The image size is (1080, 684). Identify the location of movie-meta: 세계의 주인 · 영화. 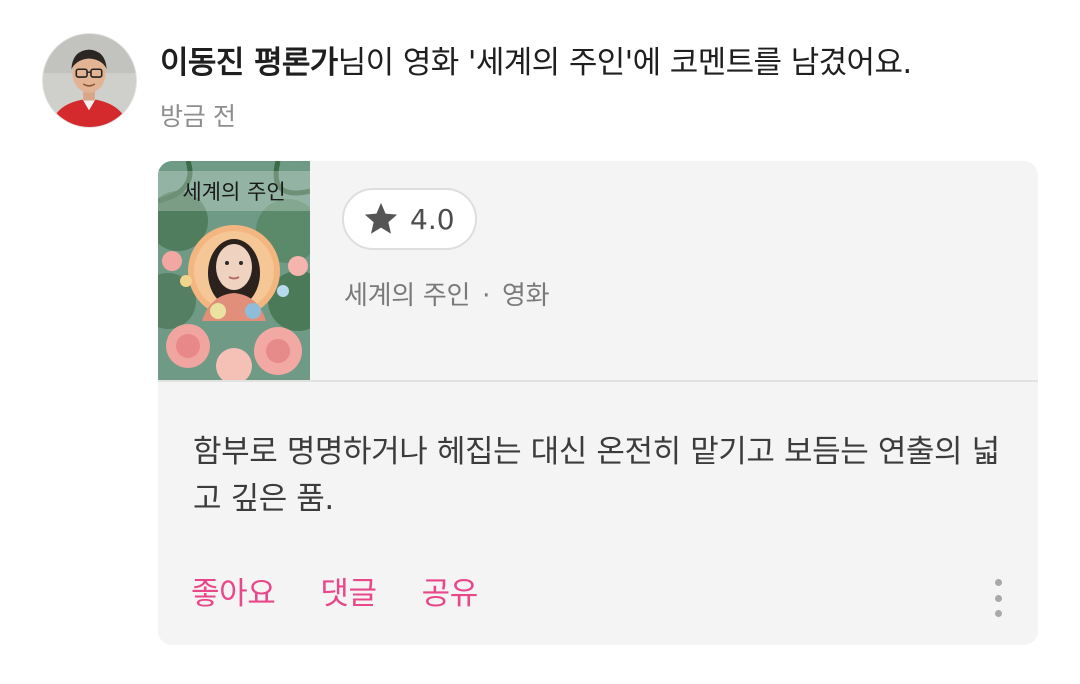
(447, 296).